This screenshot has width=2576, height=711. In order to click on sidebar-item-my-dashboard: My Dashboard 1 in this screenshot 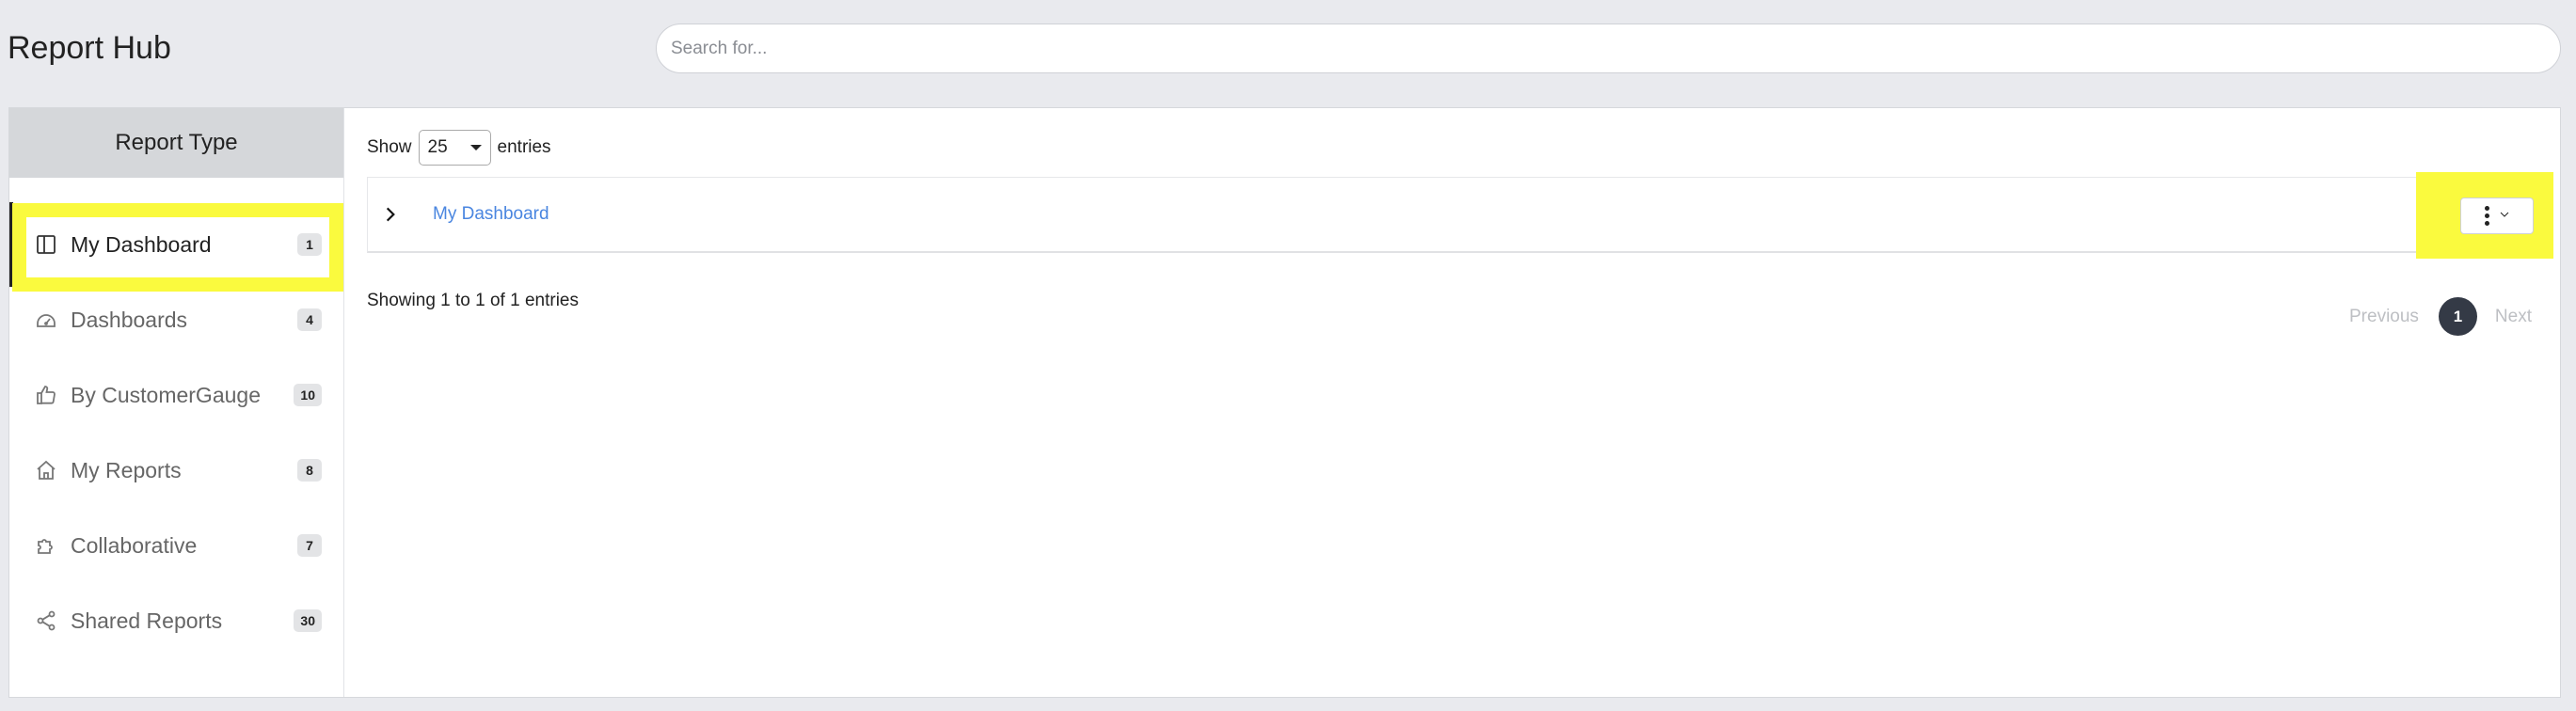, I will do `click(176, 244)`.